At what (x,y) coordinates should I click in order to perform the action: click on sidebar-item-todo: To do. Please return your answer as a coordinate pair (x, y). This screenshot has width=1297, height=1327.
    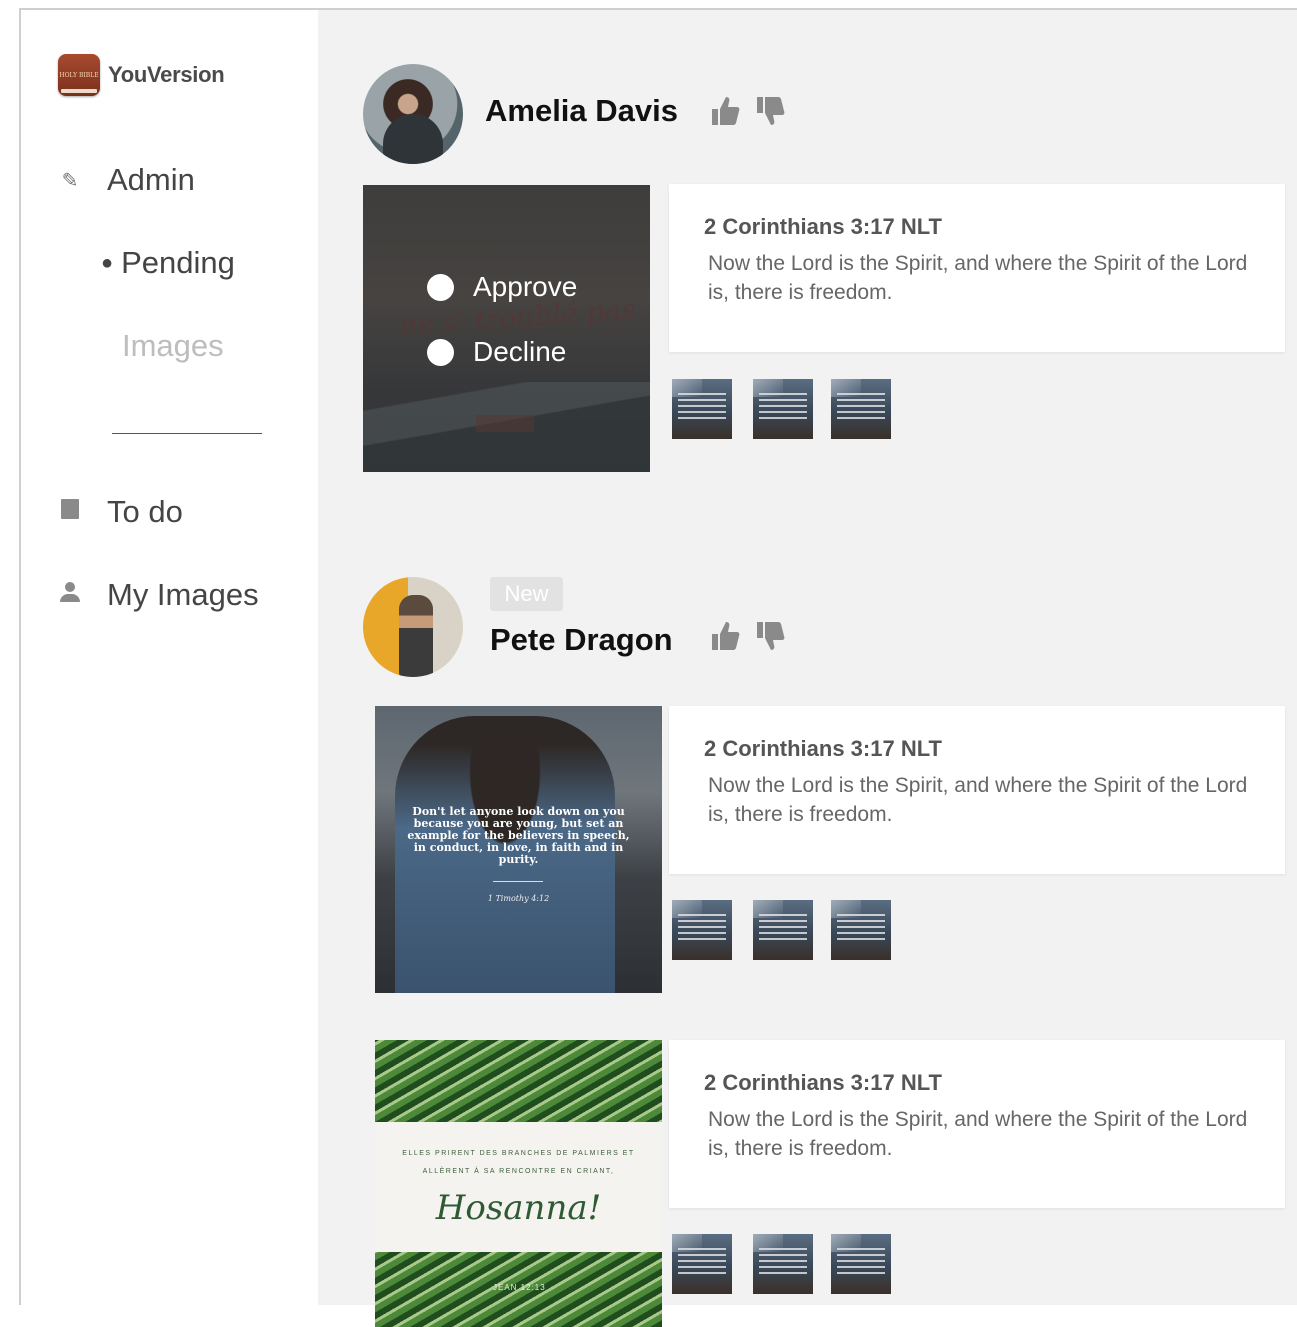
    Looking at the image, I should click on (121, 512).